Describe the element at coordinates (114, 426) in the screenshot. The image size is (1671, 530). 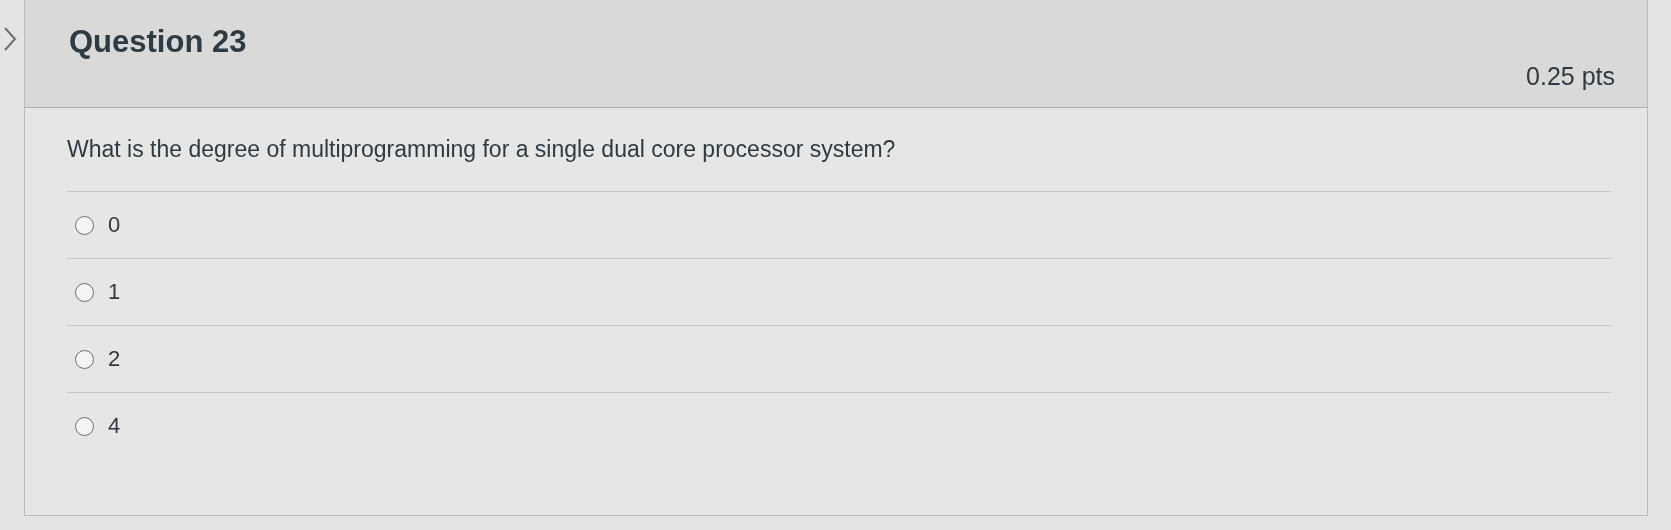
I see `answer-label: 4` at that location.